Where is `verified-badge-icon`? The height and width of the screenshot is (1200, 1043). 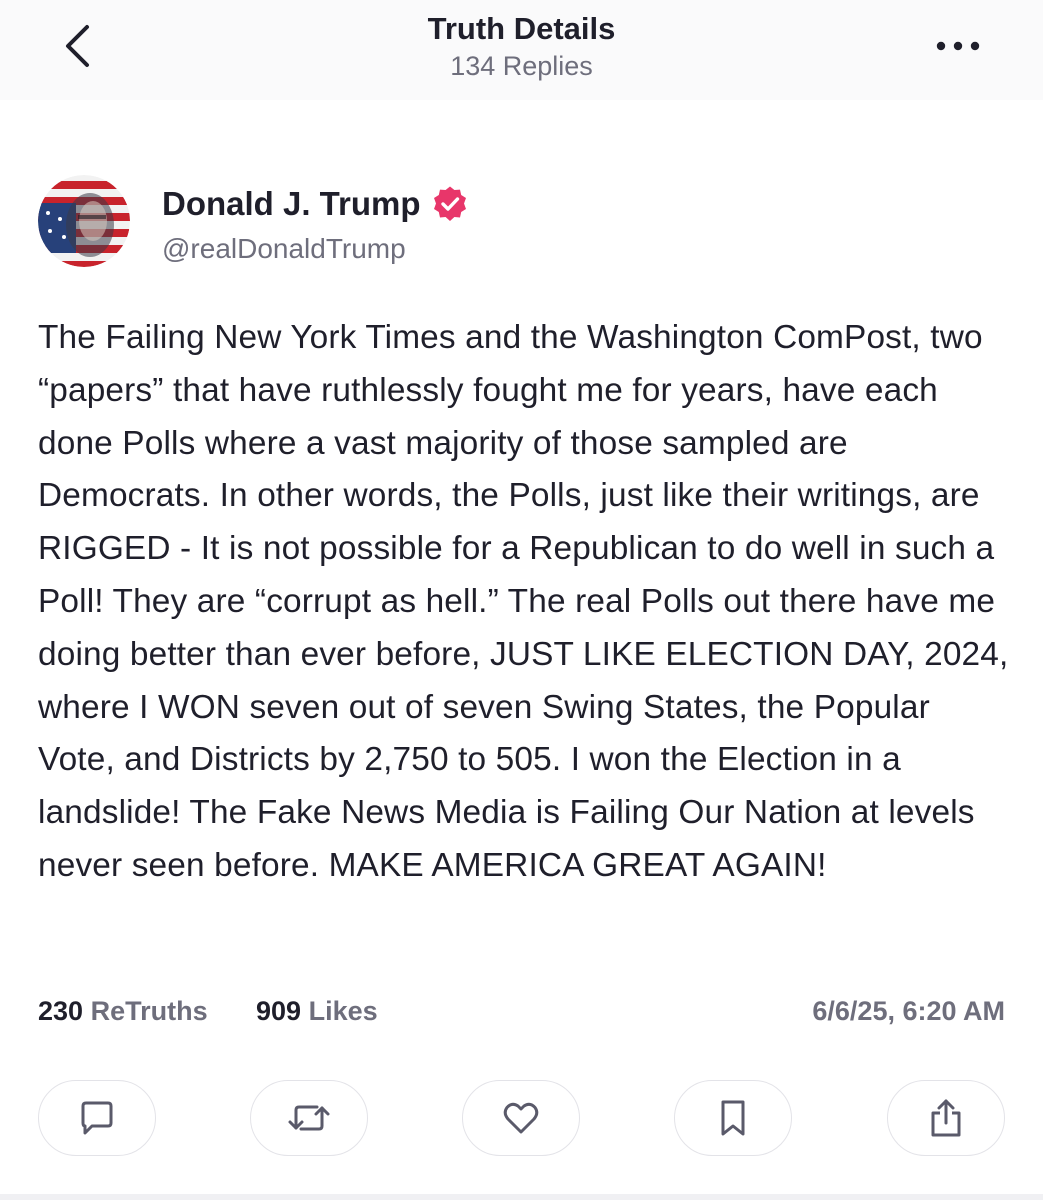
verified-badge-icon is located at coordinates (450, 204).